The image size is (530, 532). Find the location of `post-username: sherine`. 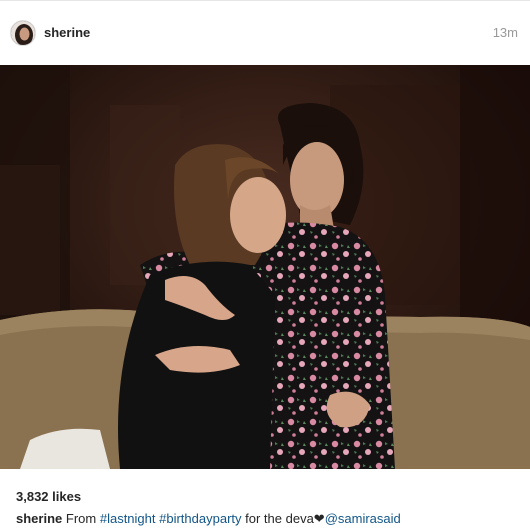

post-username: sherine is located at coordinates (67, 32).